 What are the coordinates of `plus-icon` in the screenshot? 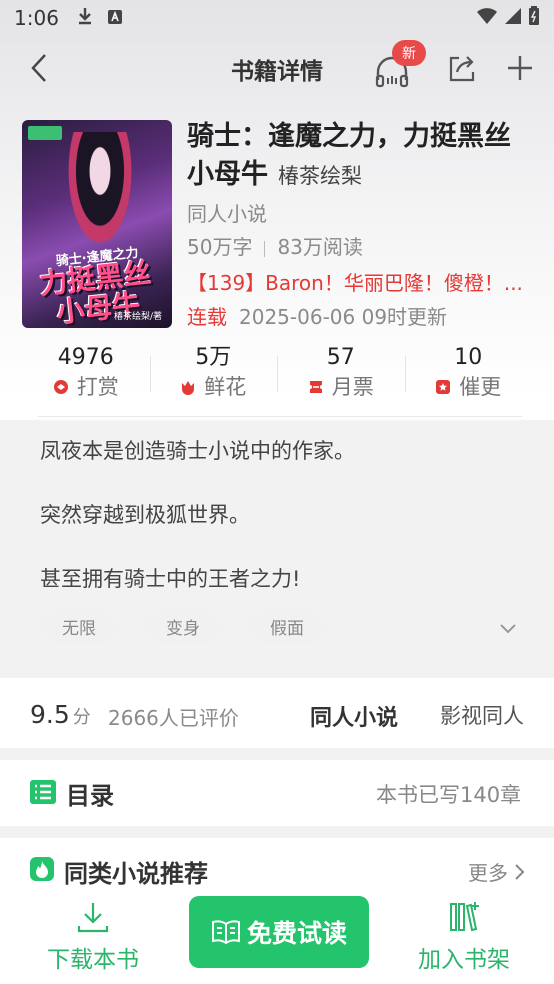 It's located at (520, 68).